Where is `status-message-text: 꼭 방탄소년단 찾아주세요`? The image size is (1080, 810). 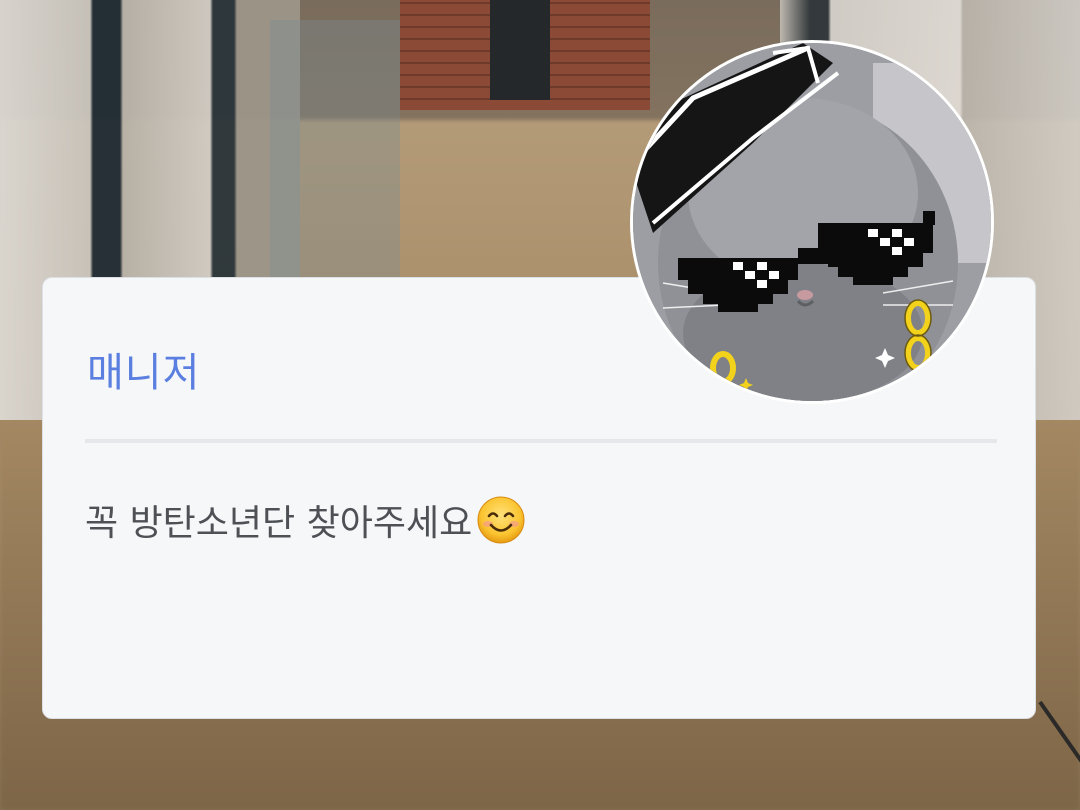 status-message-text: 꼭 방탄소년단 찾아주세요 is located at coordinates (279, 523).